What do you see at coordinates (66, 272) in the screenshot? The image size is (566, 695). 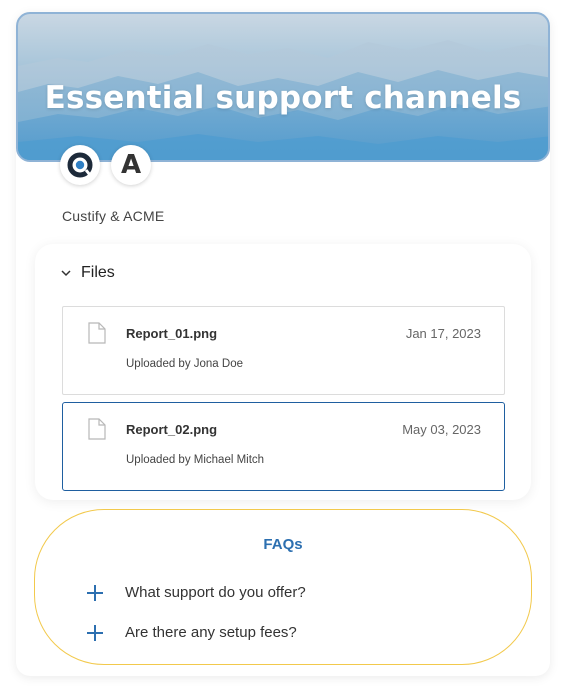 I see `chevron-down-icon` at bounding box center [66, 272].